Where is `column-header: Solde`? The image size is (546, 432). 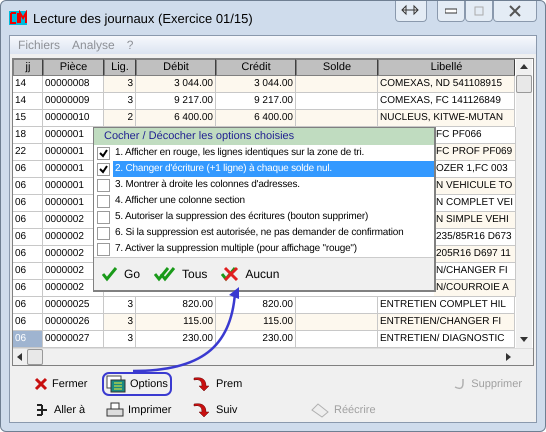
column-header: Solde is located at coordinates (337, 67).